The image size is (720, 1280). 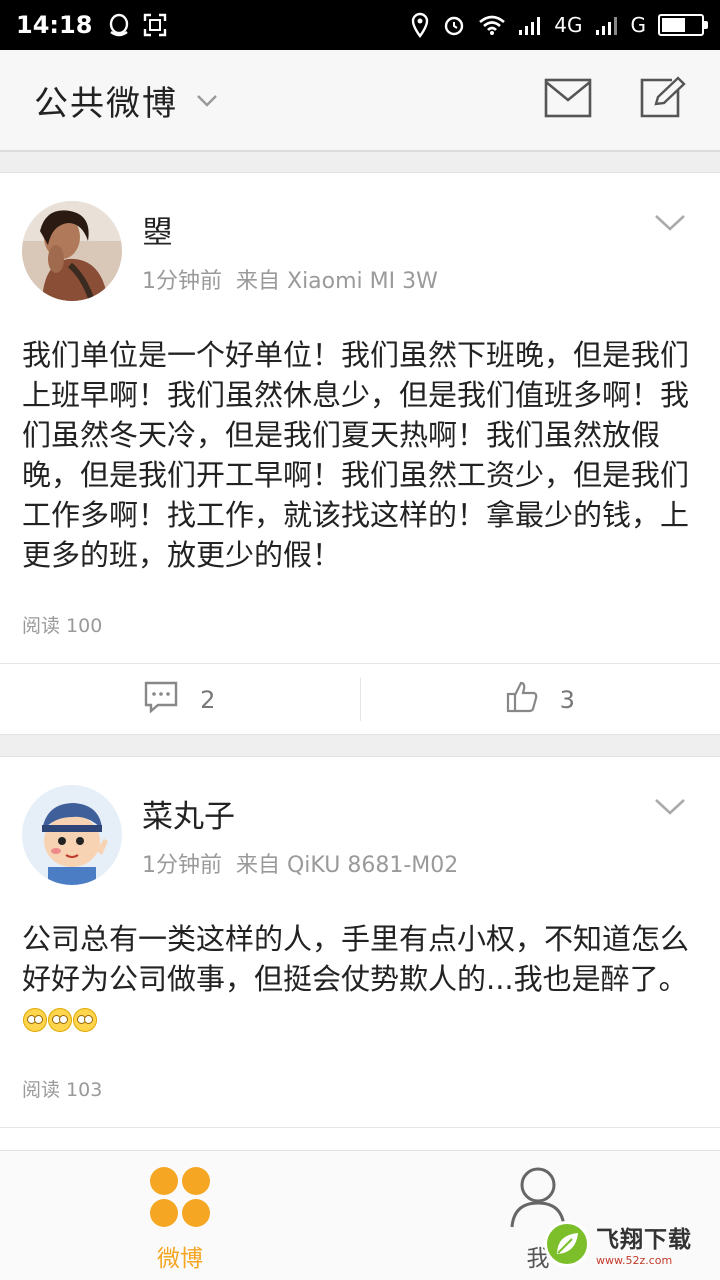 I want to click on alarm-icon, so click(x=454, y=25).